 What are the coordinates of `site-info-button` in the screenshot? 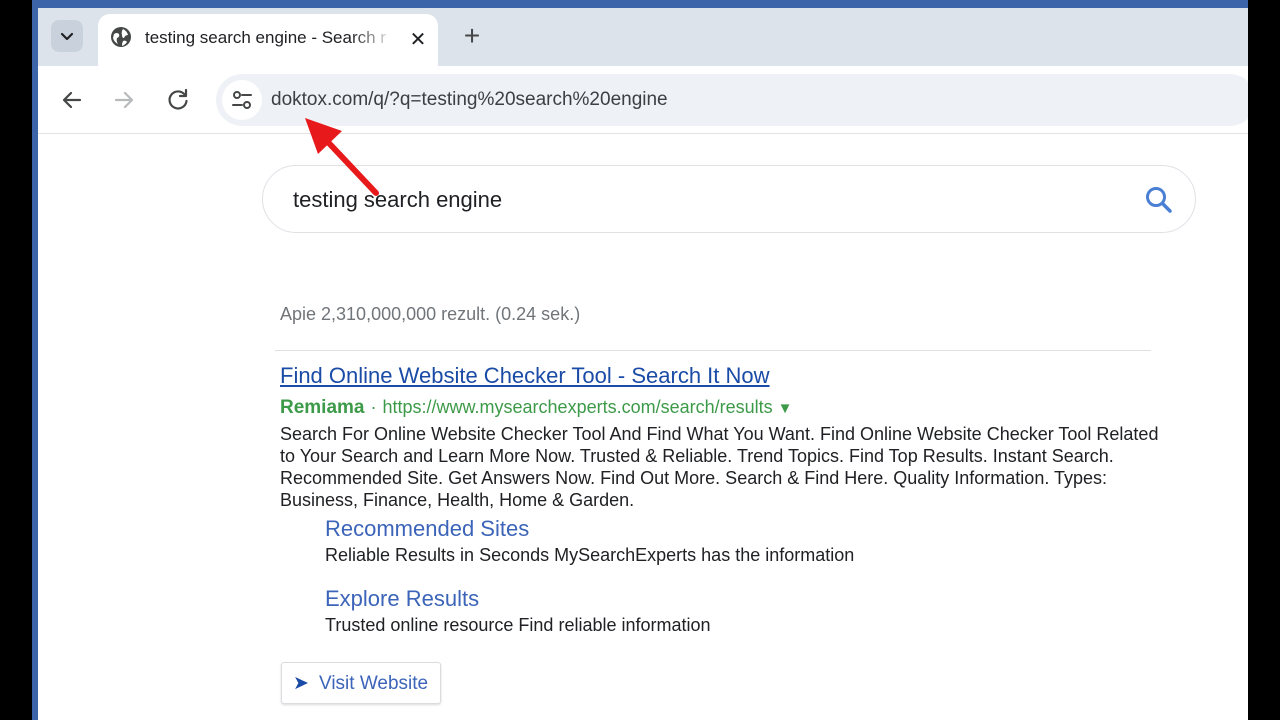 It's located at (242, 100).